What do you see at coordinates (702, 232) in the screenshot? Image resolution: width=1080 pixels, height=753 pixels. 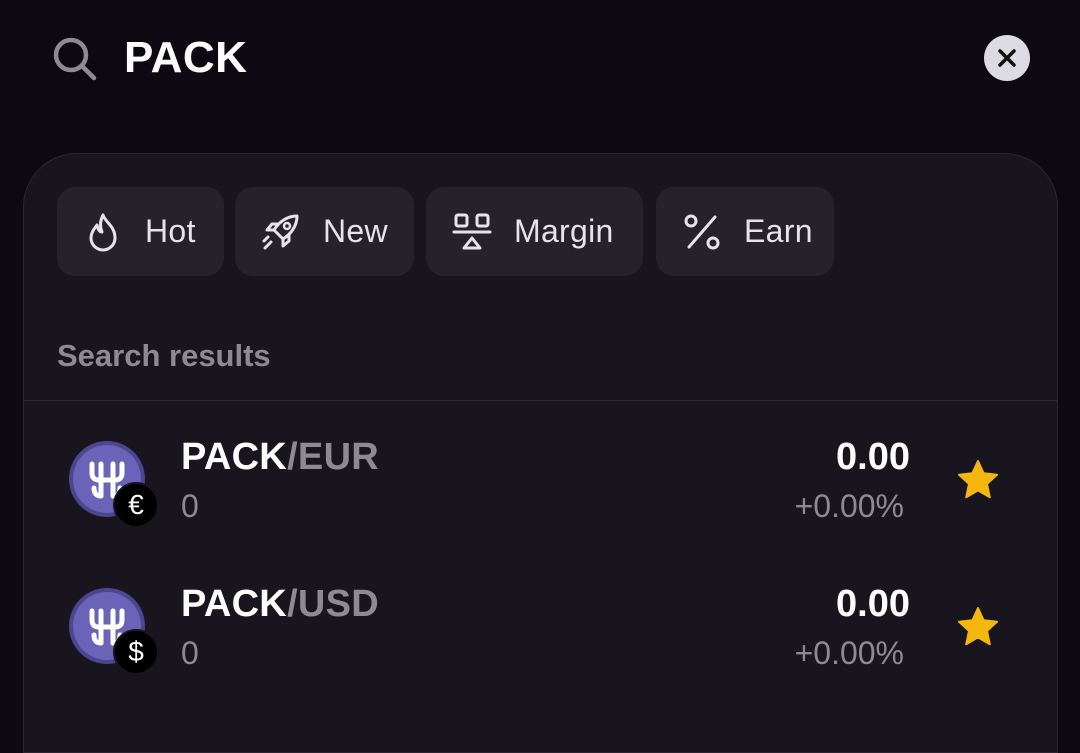 I see `percent-icon` at bounding box center [702, 232].